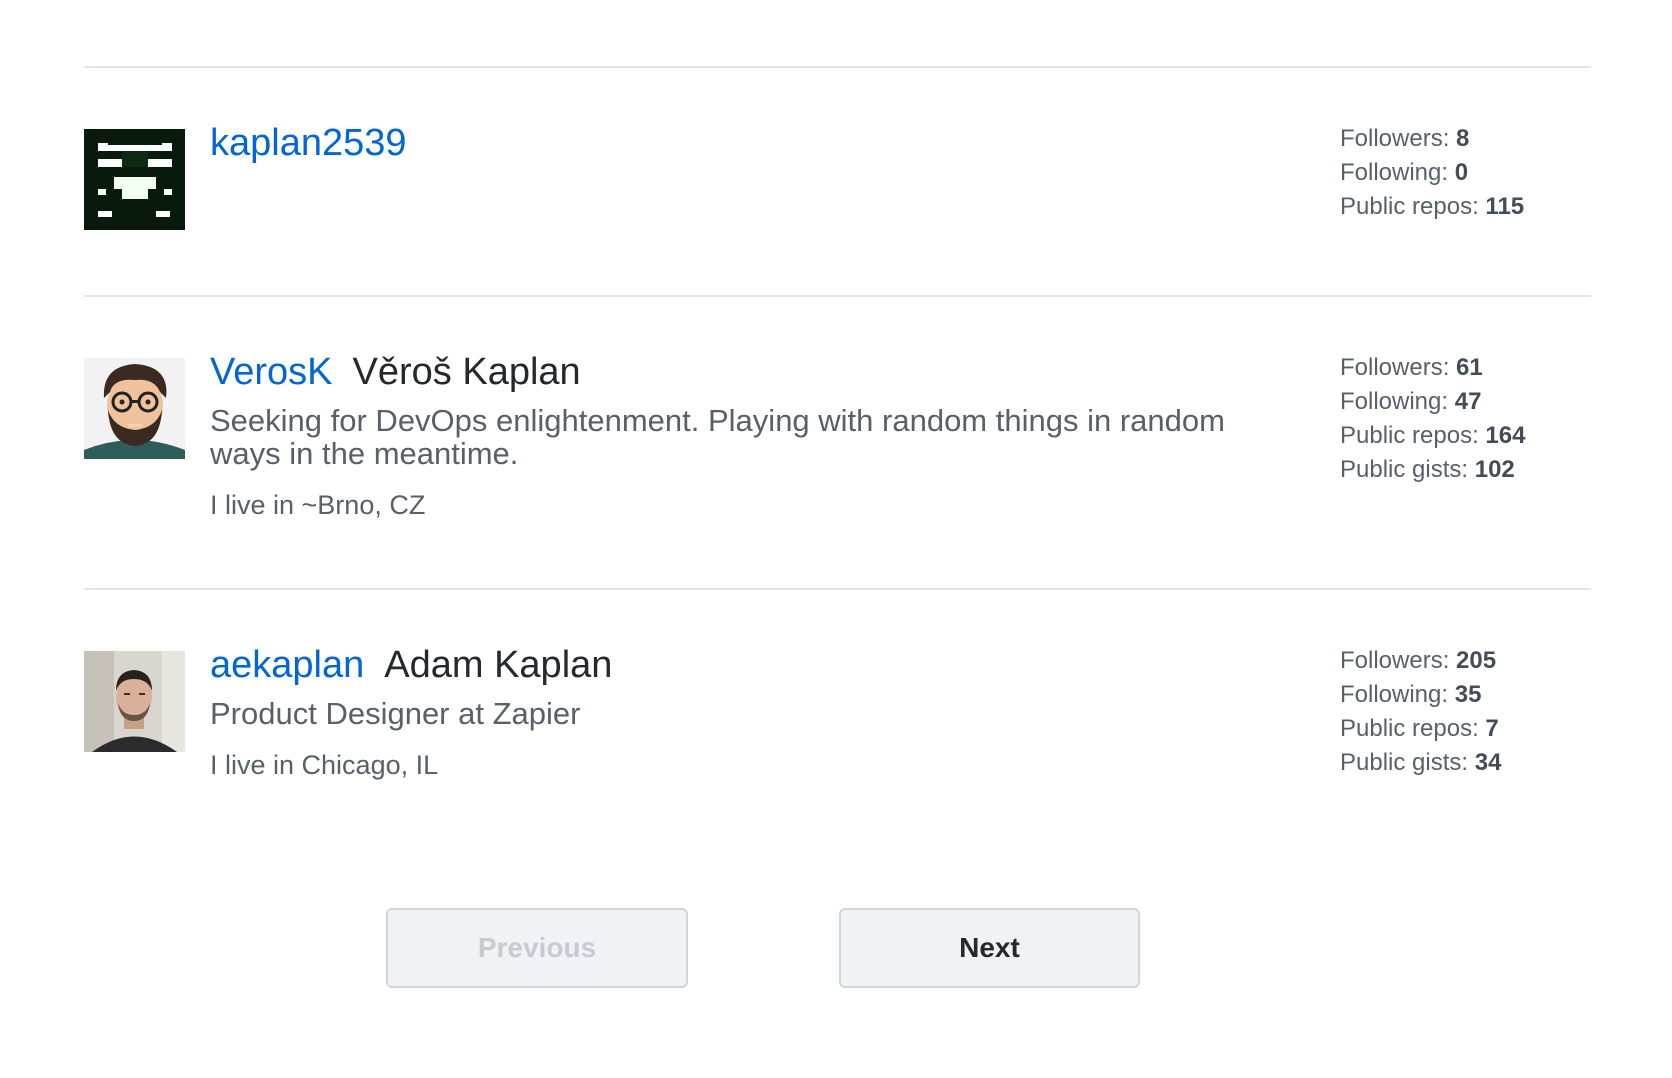 This screenshot has width=1672, height=1078. Describe the element at coordinates (1505, 206) in the screenshot. I see `stat-value: 115` at that location.